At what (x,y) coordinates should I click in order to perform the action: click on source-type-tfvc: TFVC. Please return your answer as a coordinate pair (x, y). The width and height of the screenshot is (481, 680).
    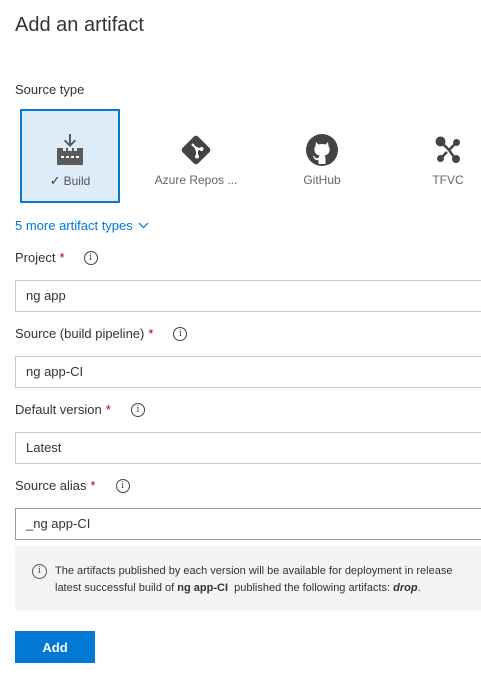
    Looking at the image, I should click on (439, 156).